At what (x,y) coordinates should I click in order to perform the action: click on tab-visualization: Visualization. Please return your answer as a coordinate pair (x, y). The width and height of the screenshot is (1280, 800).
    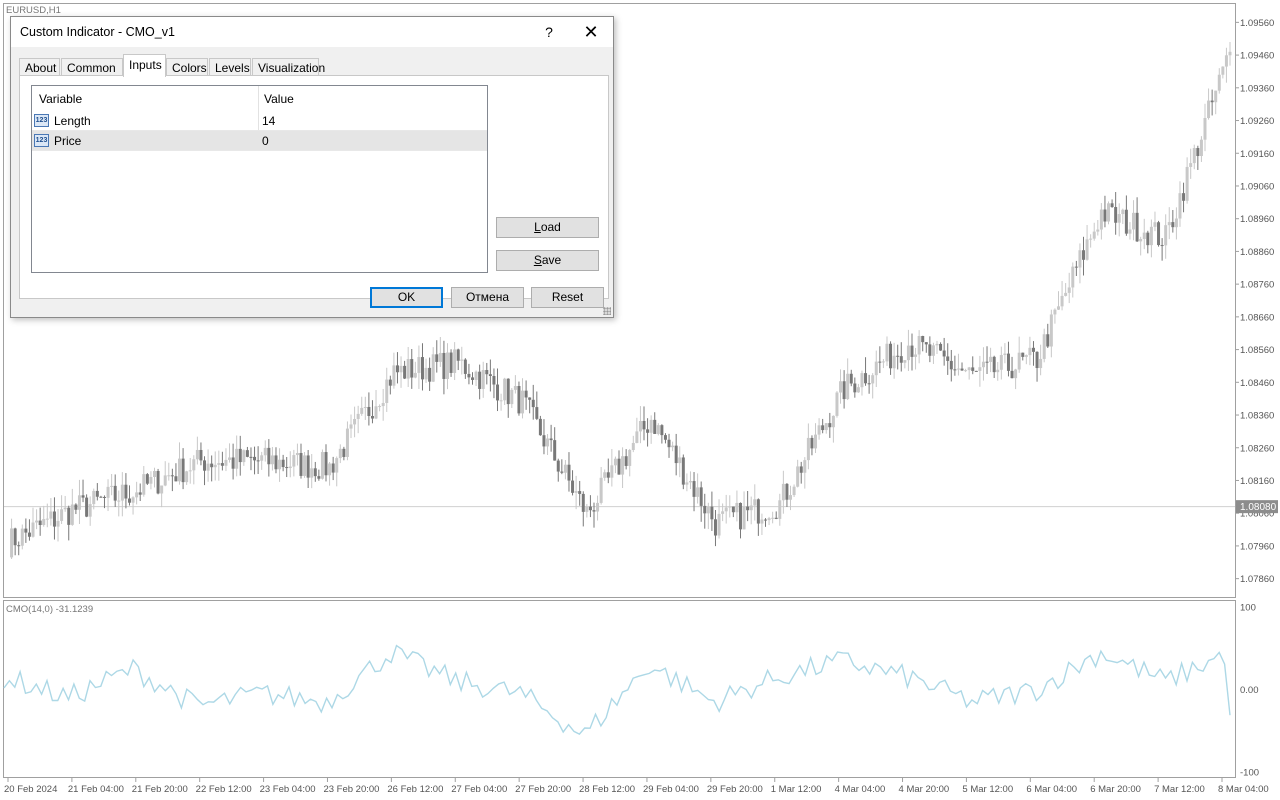
    Looking at the image, I should click on (288, 67).